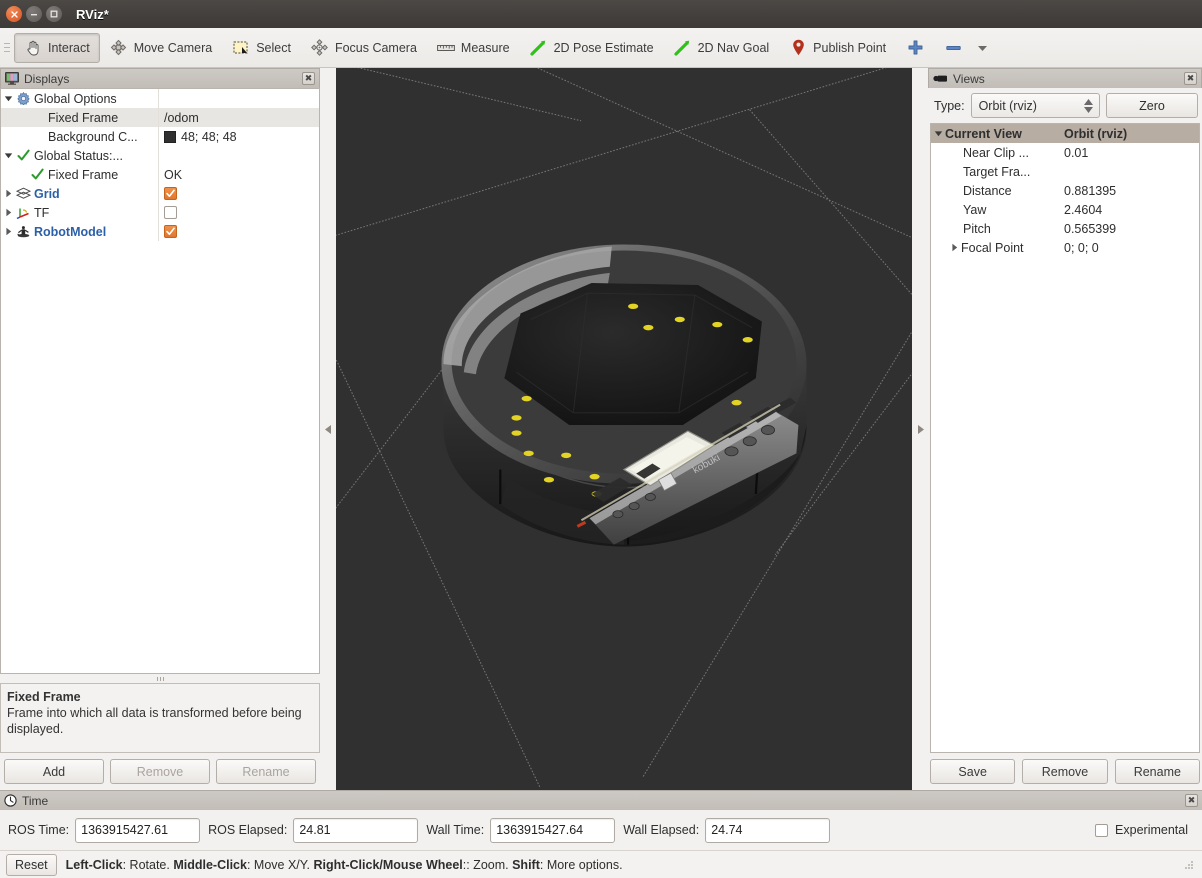 This screenshot has width=1202, height=878. Describe the element at coordinates (920, 429) in the screenshot. I see `right-splitter-handle` at that location.